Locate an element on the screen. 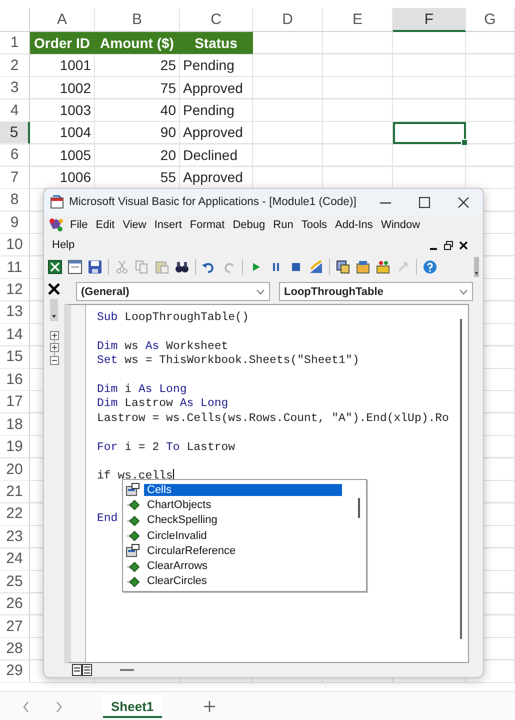 This screenshot has height=720, width=515. menu-item: Insert is located at coordinates (168, 225).